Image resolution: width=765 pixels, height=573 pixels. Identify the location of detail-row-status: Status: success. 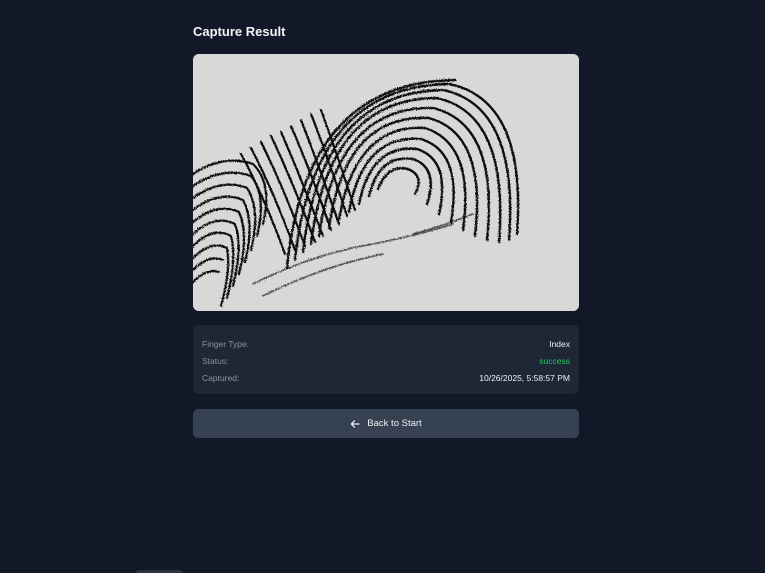
(386, 360).